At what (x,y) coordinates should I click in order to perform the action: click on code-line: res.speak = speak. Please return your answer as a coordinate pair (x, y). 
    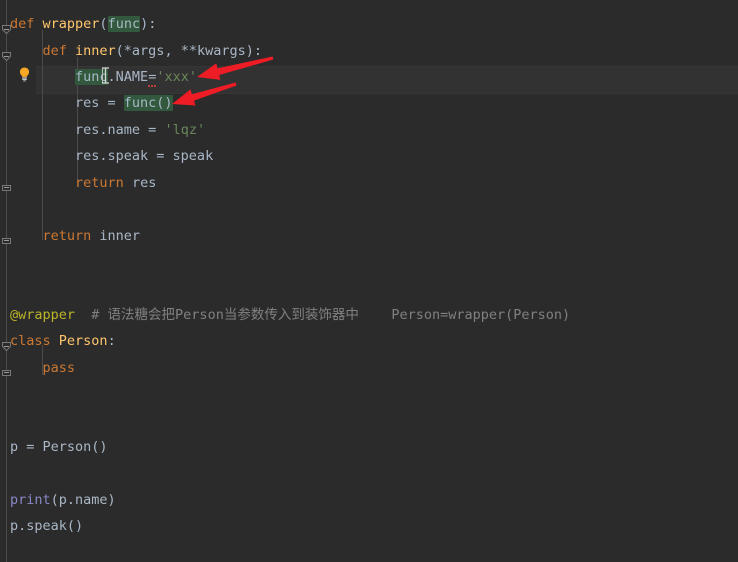
    Looking at the image, I should click on (111, 156).